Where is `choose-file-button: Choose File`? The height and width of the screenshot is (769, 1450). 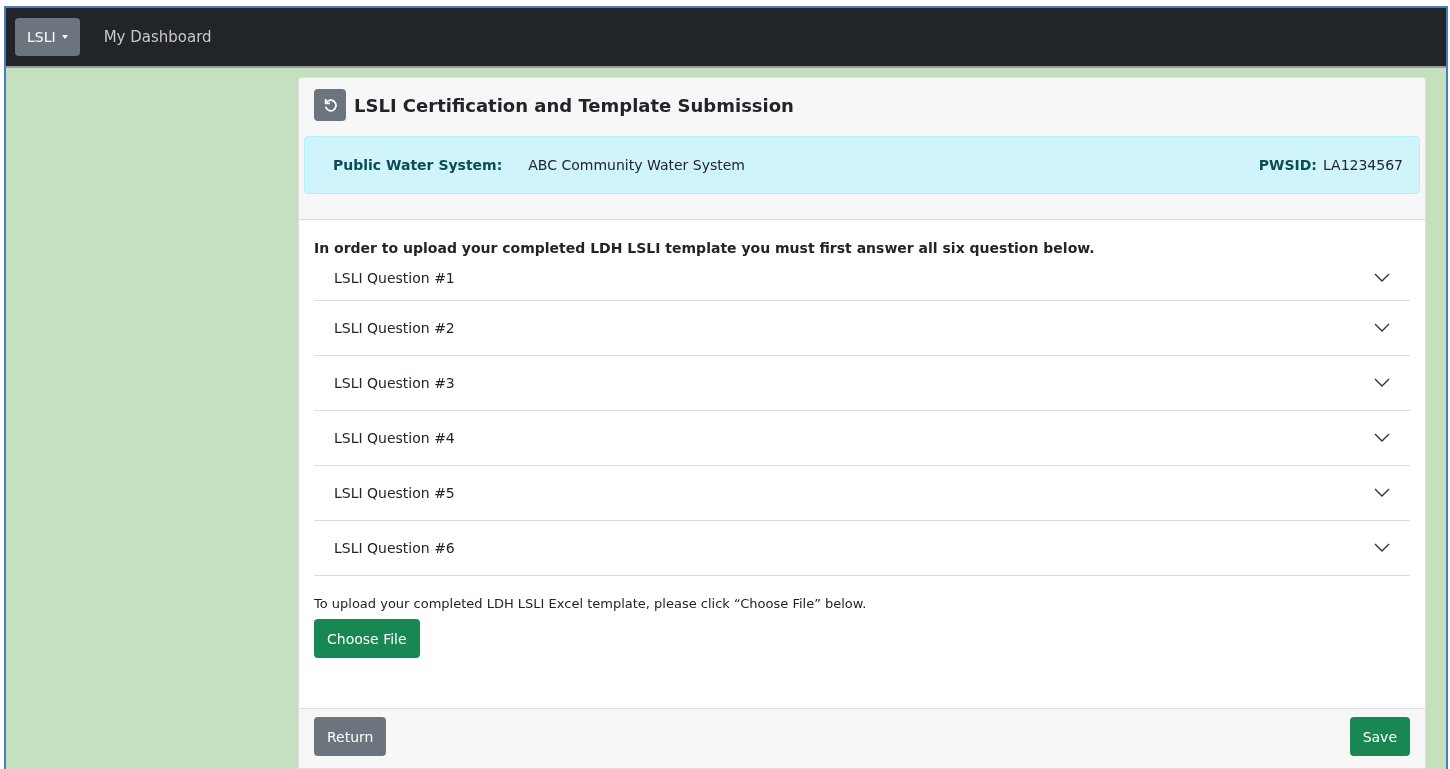 choose-file-button: Choose File is located at coordinates (367, 638).